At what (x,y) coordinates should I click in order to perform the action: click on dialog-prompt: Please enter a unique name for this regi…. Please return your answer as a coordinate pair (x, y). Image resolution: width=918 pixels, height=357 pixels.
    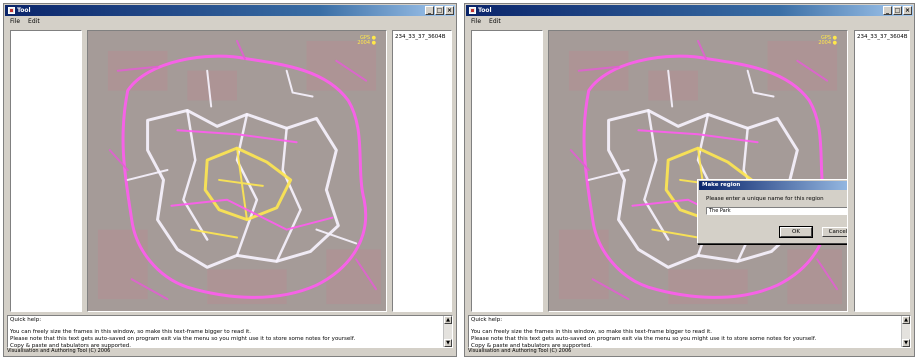
    Looking at the image, I should click on (765, 199).